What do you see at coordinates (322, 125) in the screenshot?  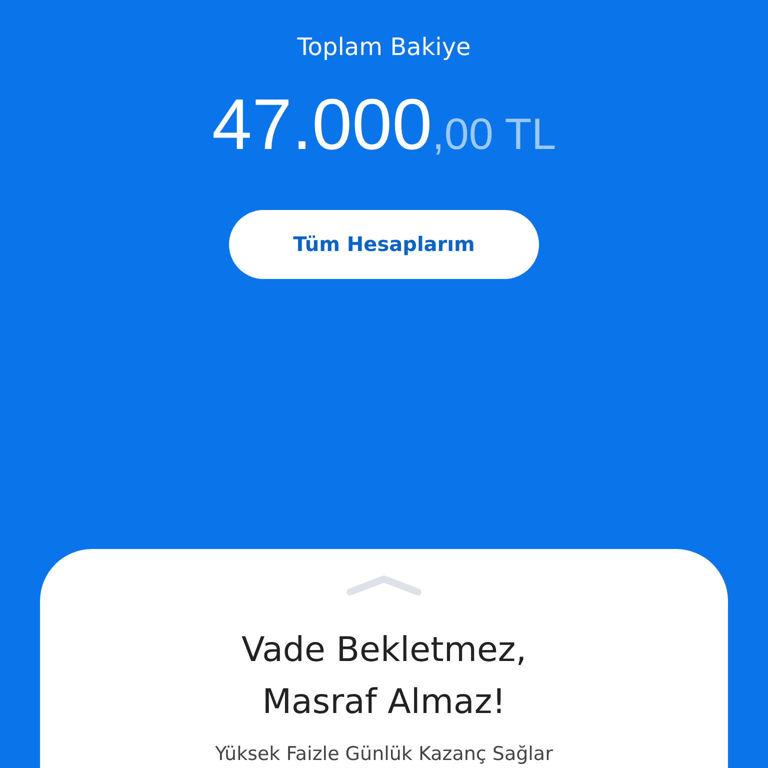 I see `balance-amount: 47.000` at bounding box center [322, 125].